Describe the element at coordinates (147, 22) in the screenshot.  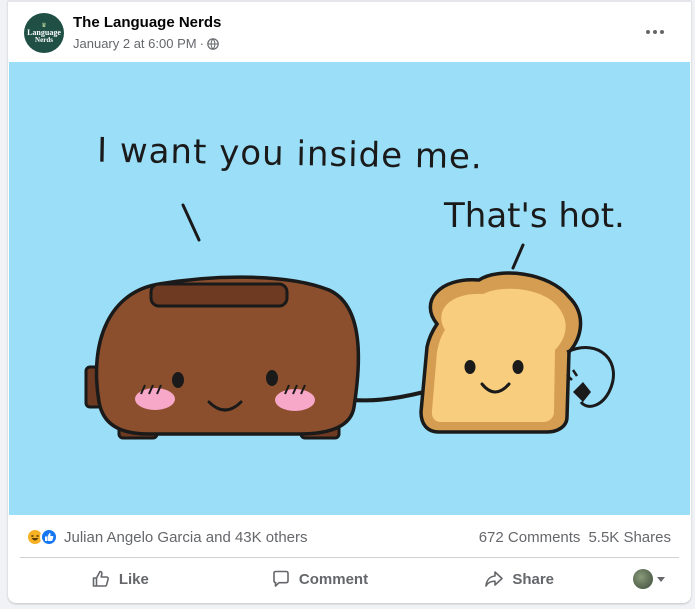
I see `page-name: The Language Nerds` at that location.